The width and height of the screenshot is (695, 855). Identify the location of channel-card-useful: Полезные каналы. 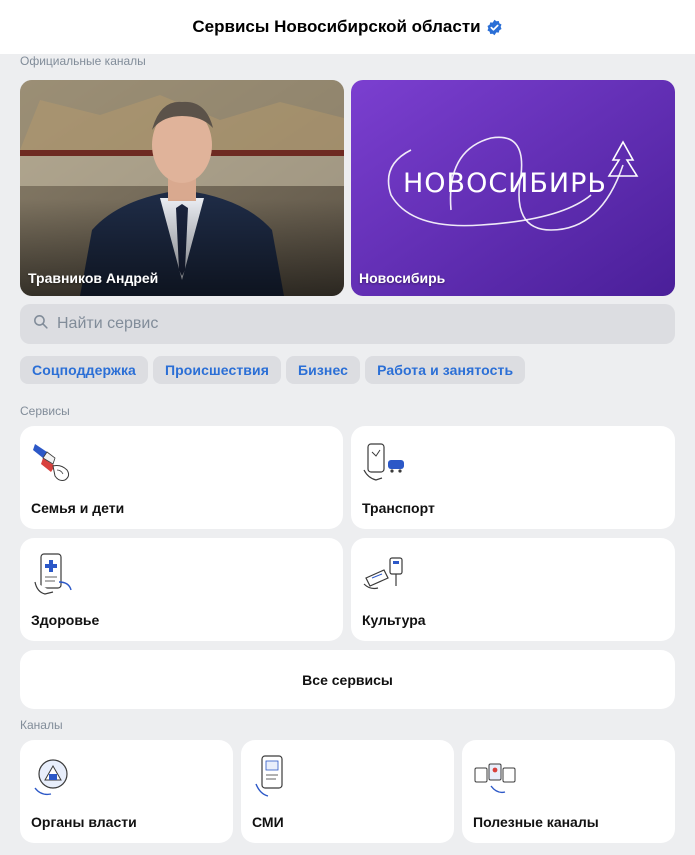
(568, 791).